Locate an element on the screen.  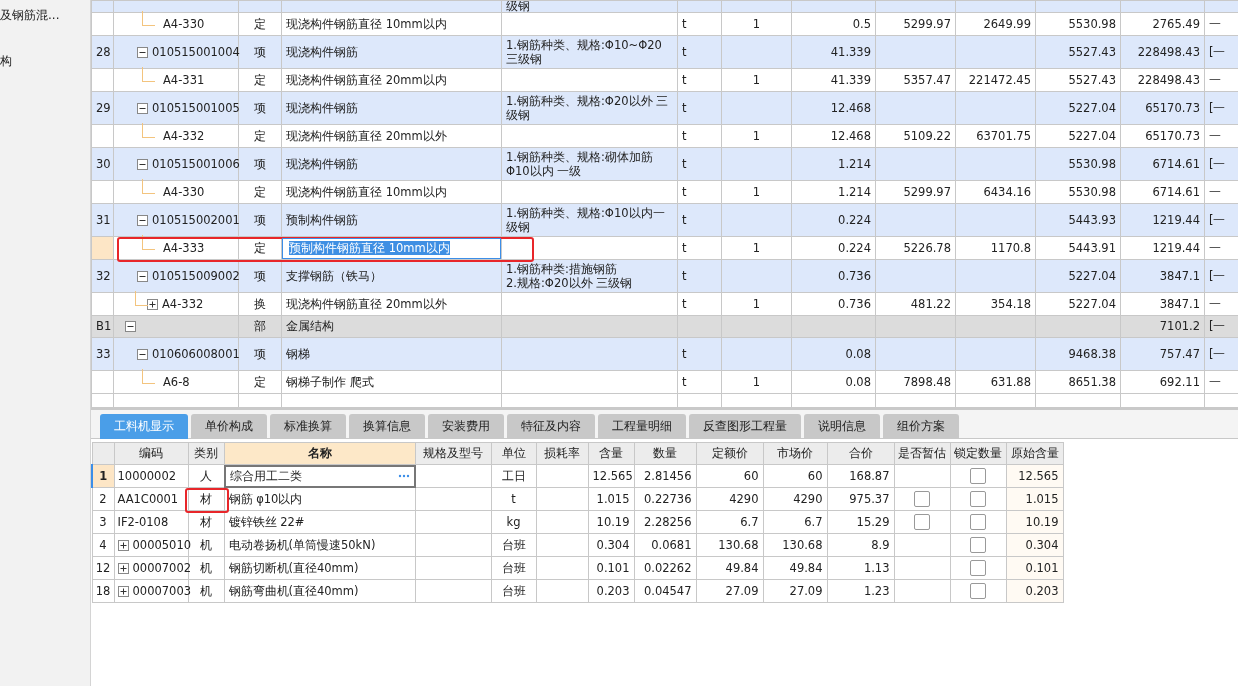
table-cell-text: 级钢 is located at coordinates (518, 6).